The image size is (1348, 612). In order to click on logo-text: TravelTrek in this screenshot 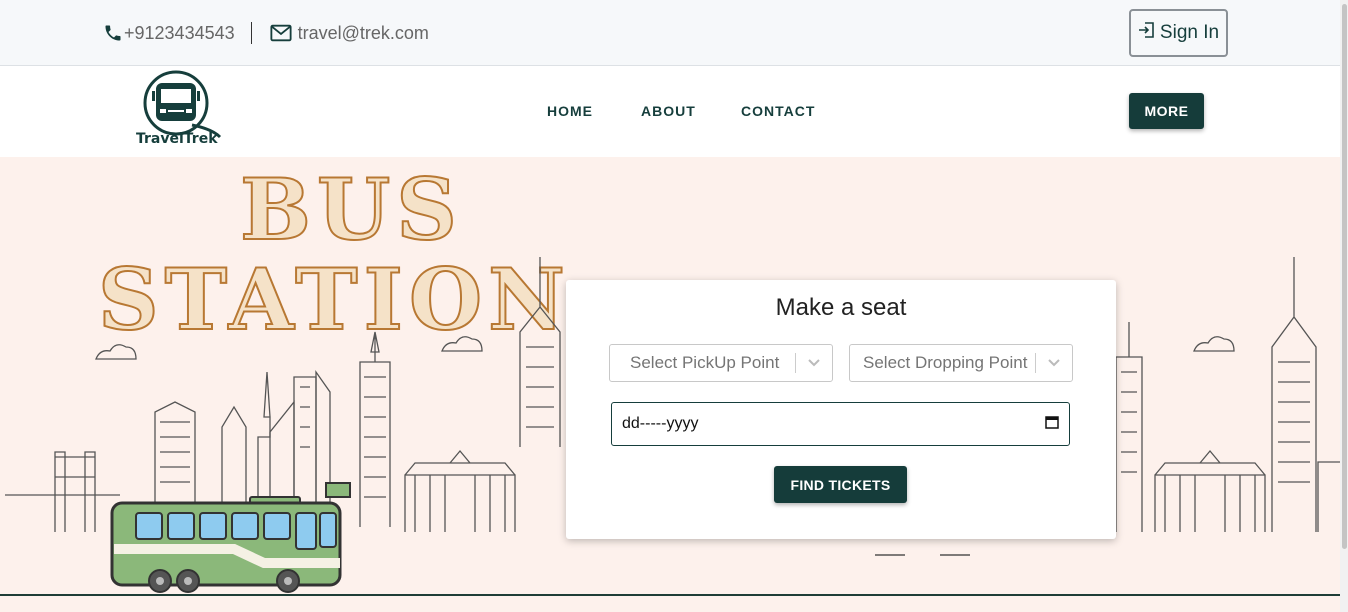, I will do `click(177, 139)`.